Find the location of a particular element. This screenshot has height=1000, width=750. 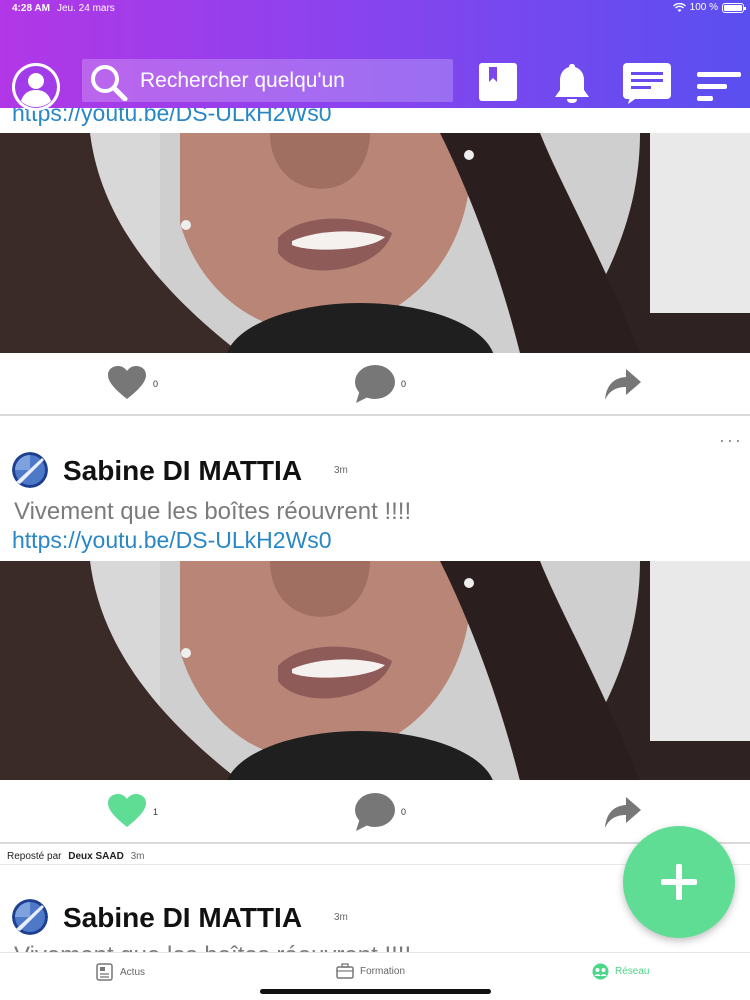

home-indicator is located at coordinates (375, 991).